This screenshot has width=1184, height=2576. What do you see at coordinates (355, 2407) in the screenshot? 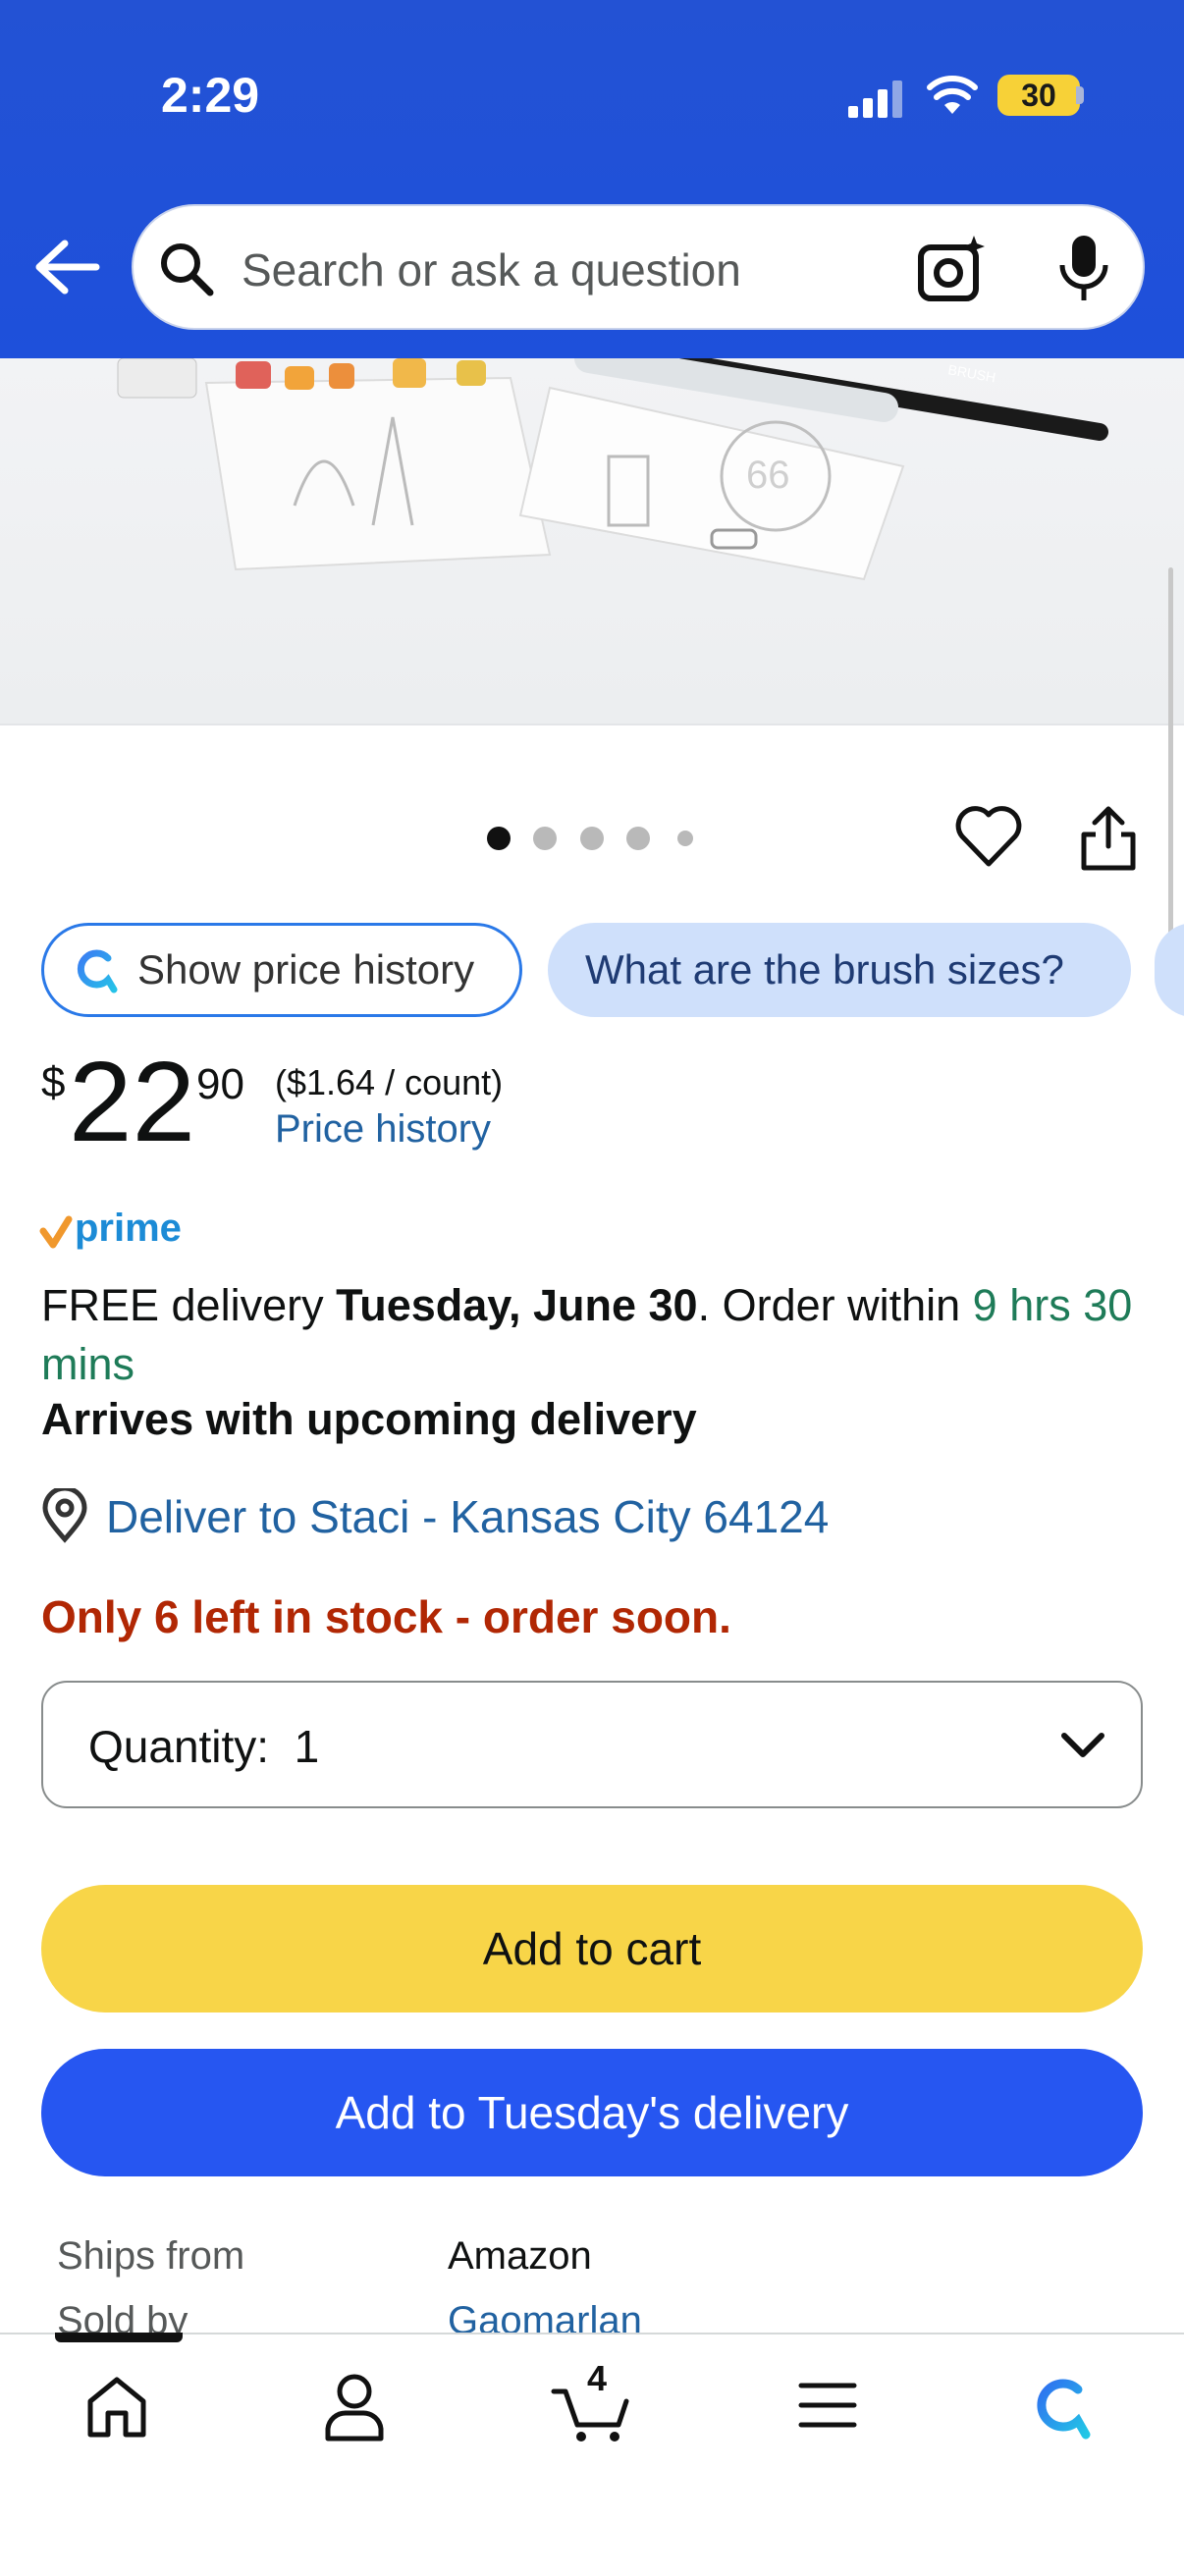
I see `account-icon` at bounding box center [355, 2407].